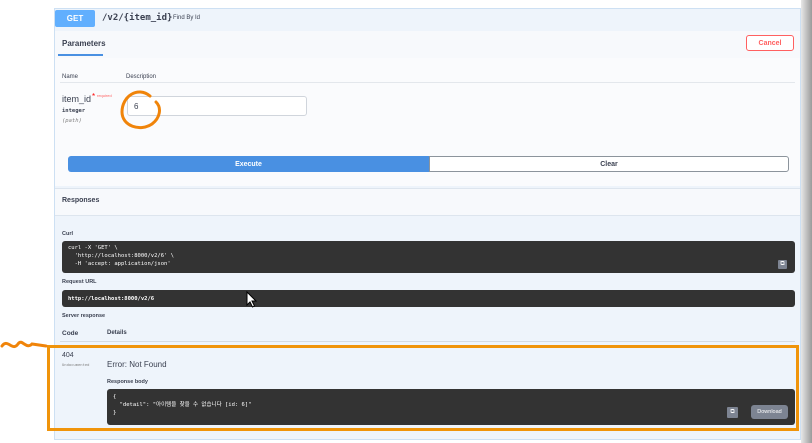 The height and width of the screenshot is (443, 812). I want to click on response-body-label: Response body, so click(127, 382).